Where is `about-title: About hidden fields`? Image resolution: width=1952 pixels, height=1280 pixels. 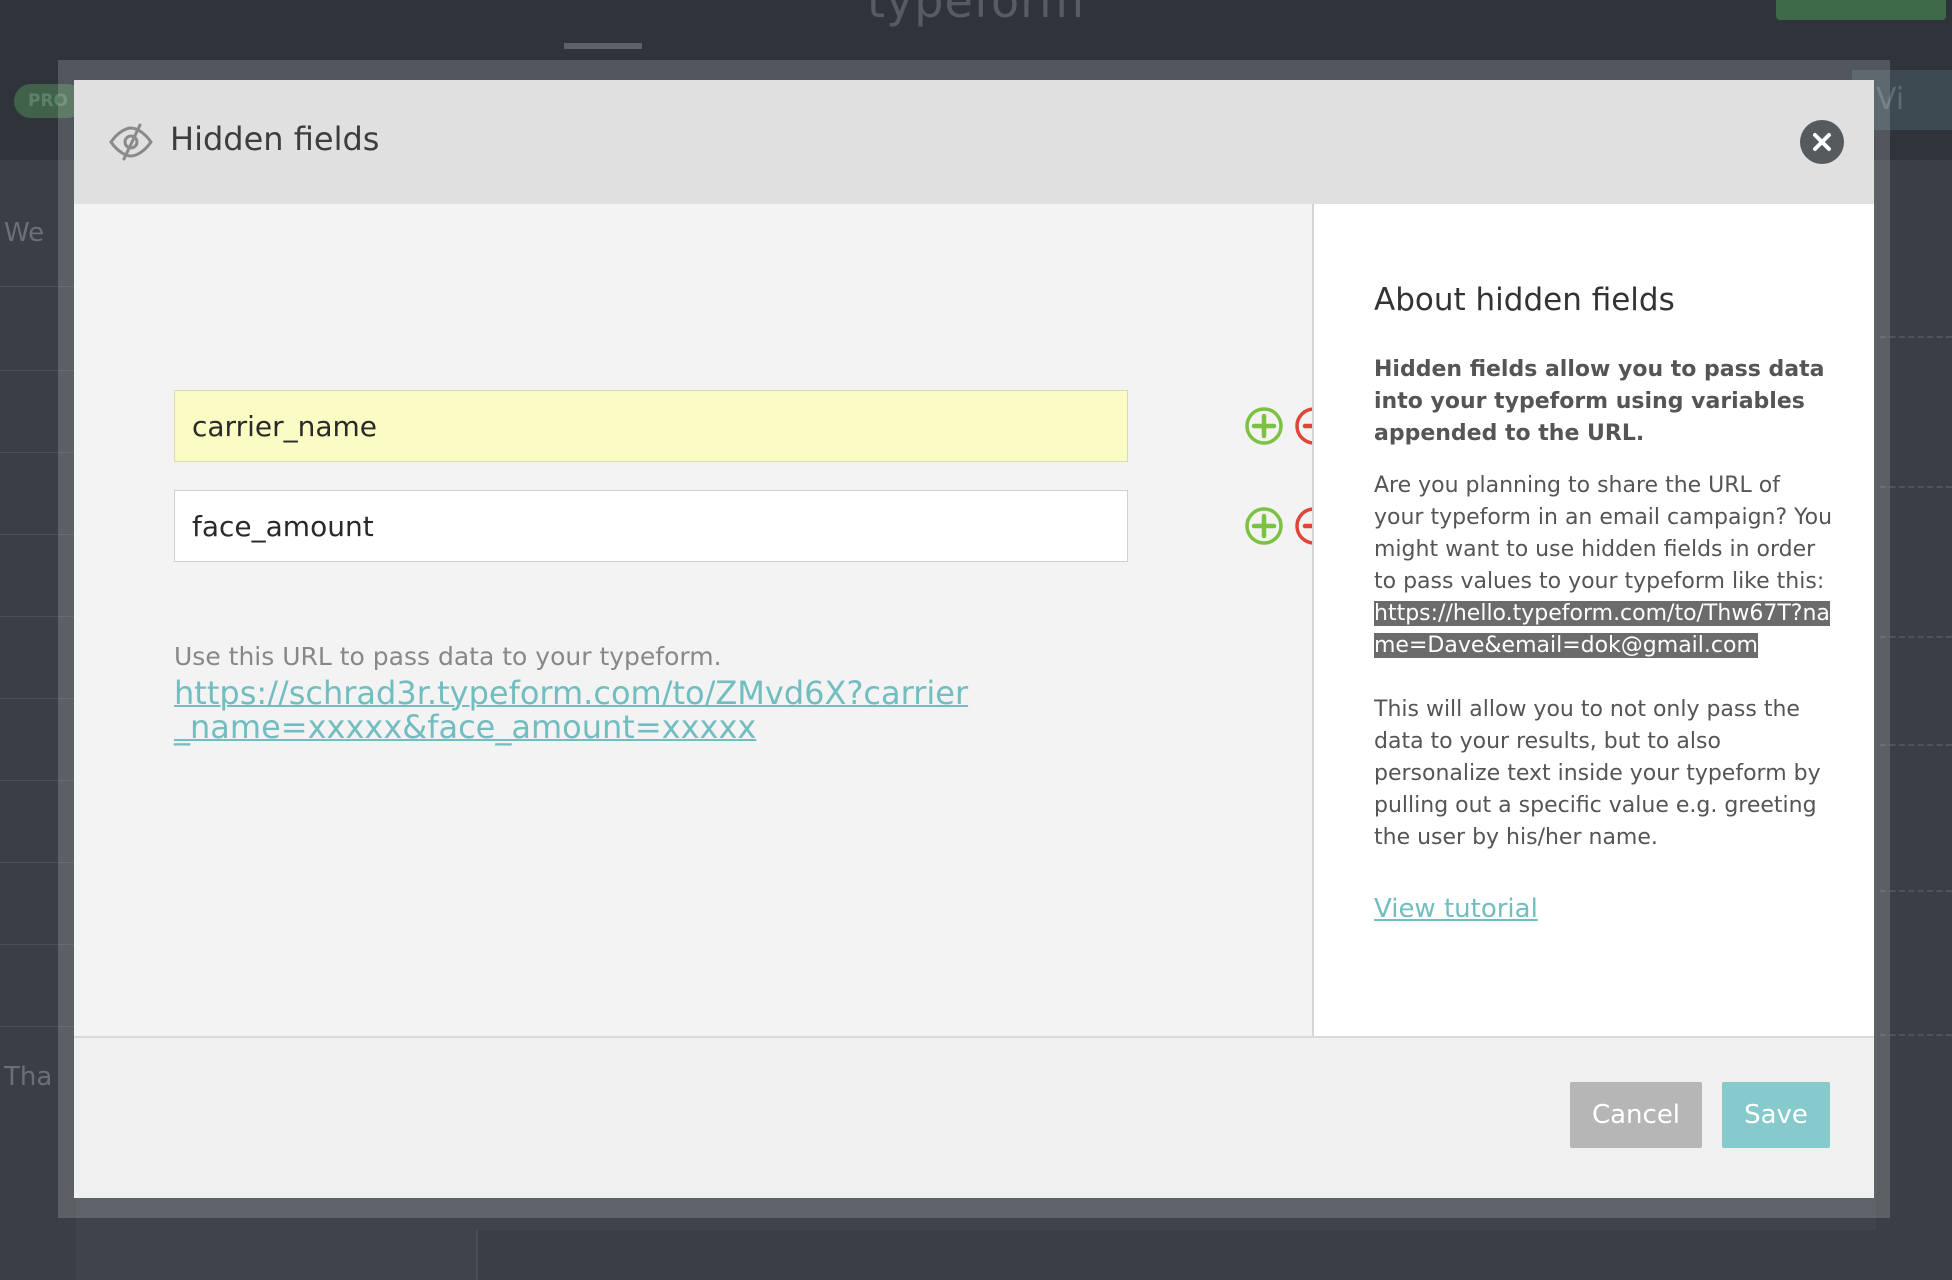
about-title: About hidden fields is located at coordinates (1524, 300).